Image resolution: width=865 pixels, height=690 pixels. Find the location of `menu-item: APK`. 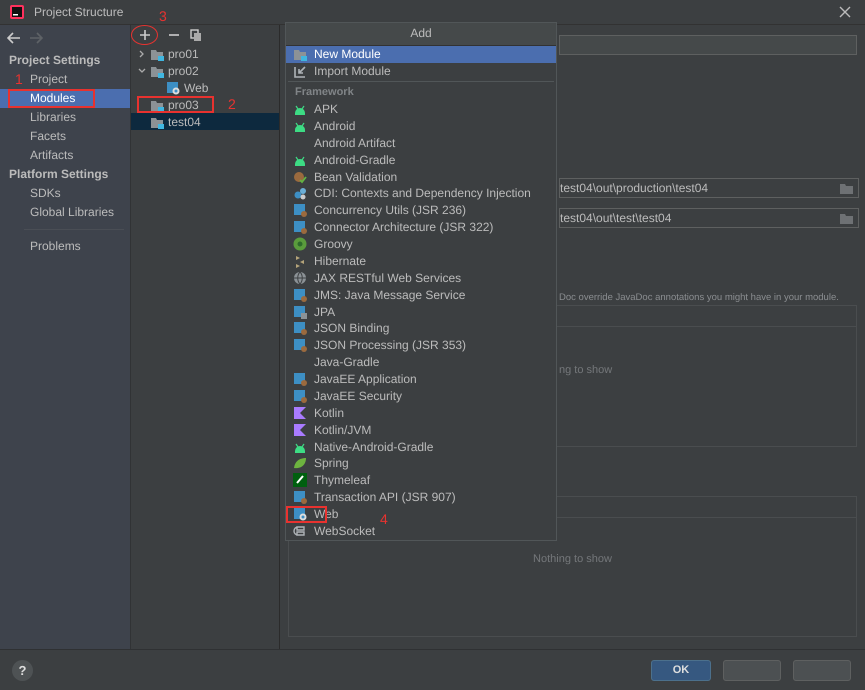

menu-item: APK is located at coordinates (421, 109).